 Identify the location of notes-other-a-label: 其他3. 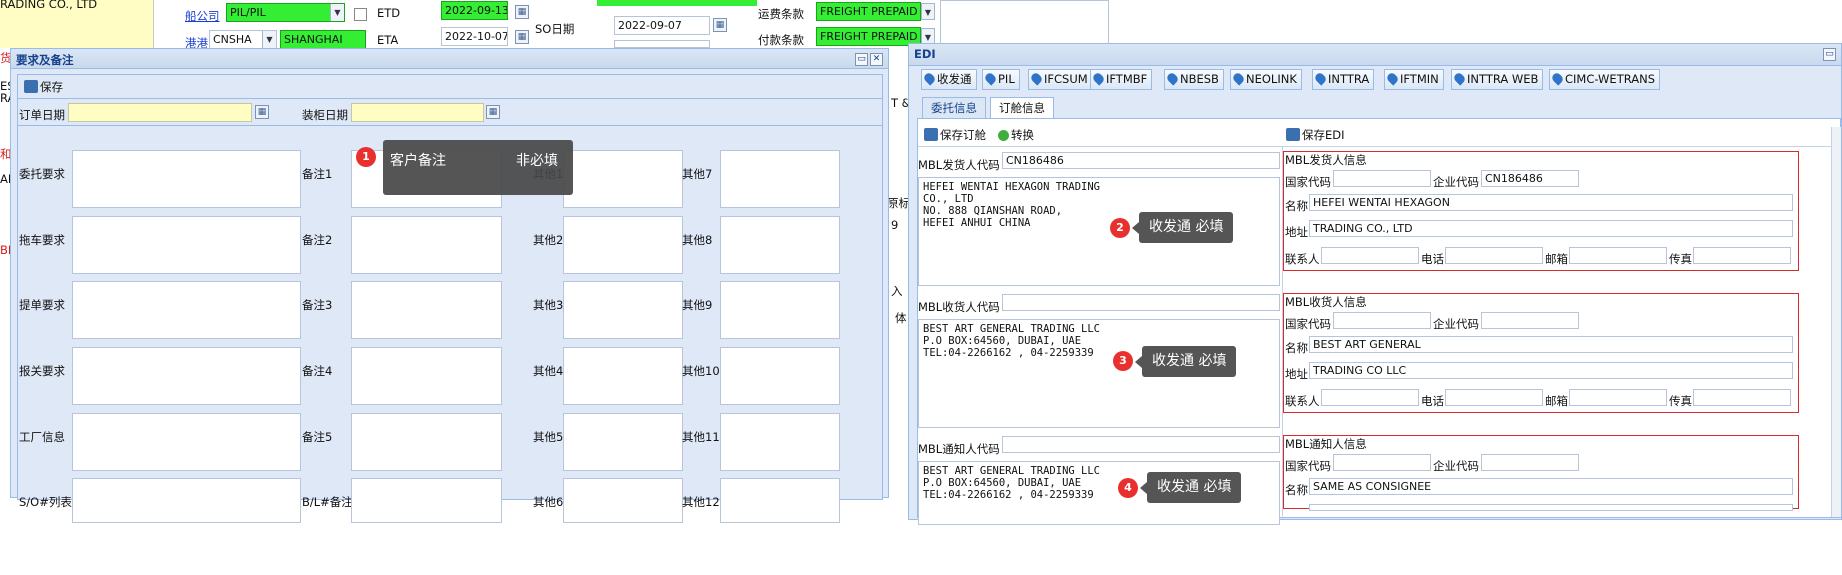
(548, 305).